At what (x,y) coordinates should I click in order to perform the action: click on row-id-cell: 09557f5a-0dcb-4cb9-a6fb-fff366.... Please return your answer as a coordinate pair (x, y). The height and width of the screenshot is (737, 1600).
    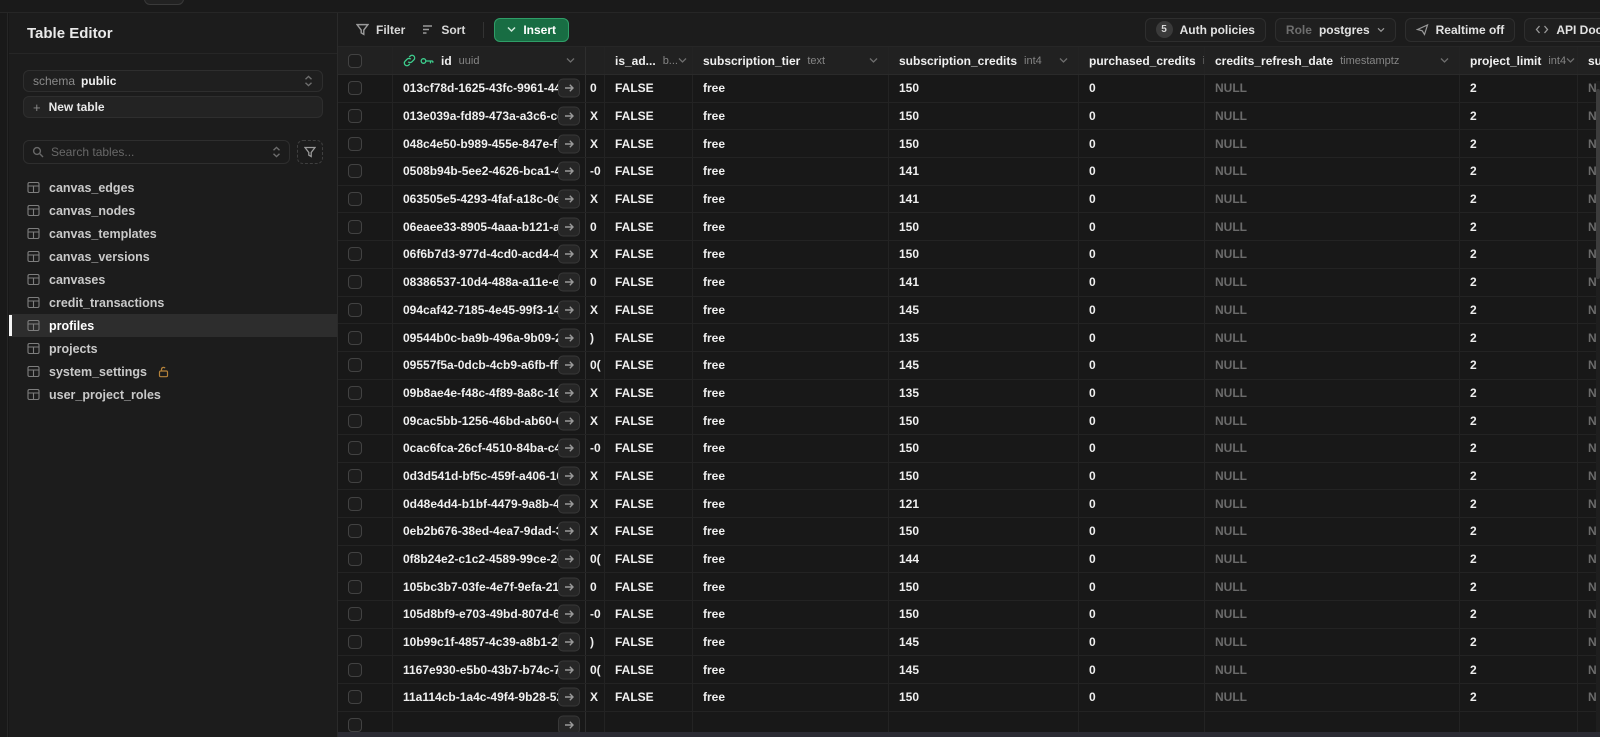
    Looking at the image, I should click on (489, 365).